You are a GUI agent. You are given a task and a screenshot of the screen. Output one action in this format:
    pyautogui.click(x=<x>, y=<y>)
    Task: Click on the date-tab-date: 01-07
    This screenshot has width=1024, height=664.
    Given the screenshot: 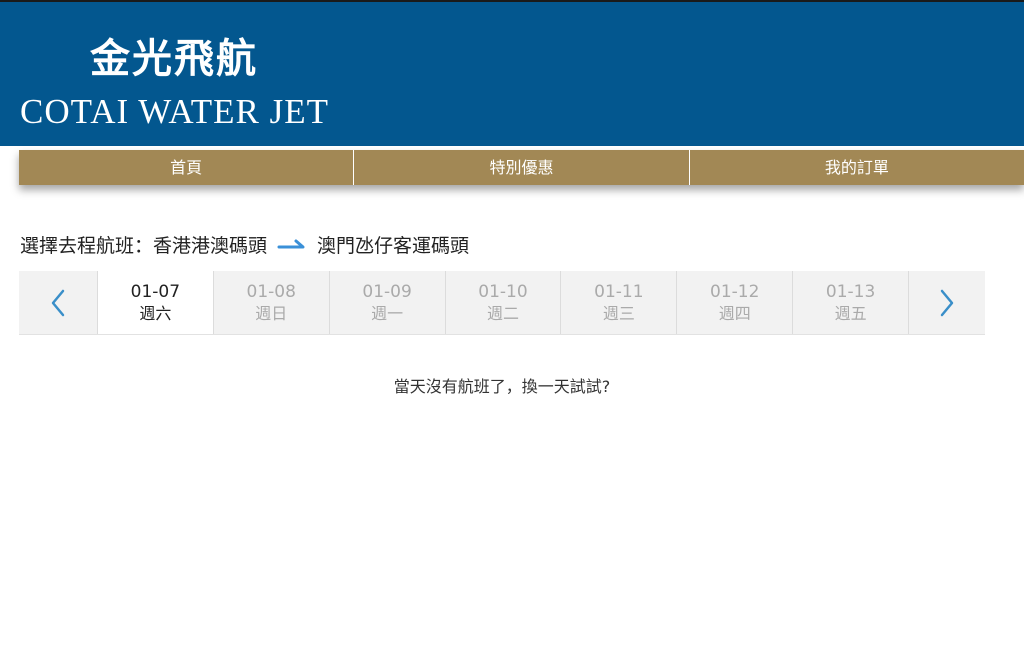 What is the action you would take?
    pyautogui.click(x=155, y=291)
    